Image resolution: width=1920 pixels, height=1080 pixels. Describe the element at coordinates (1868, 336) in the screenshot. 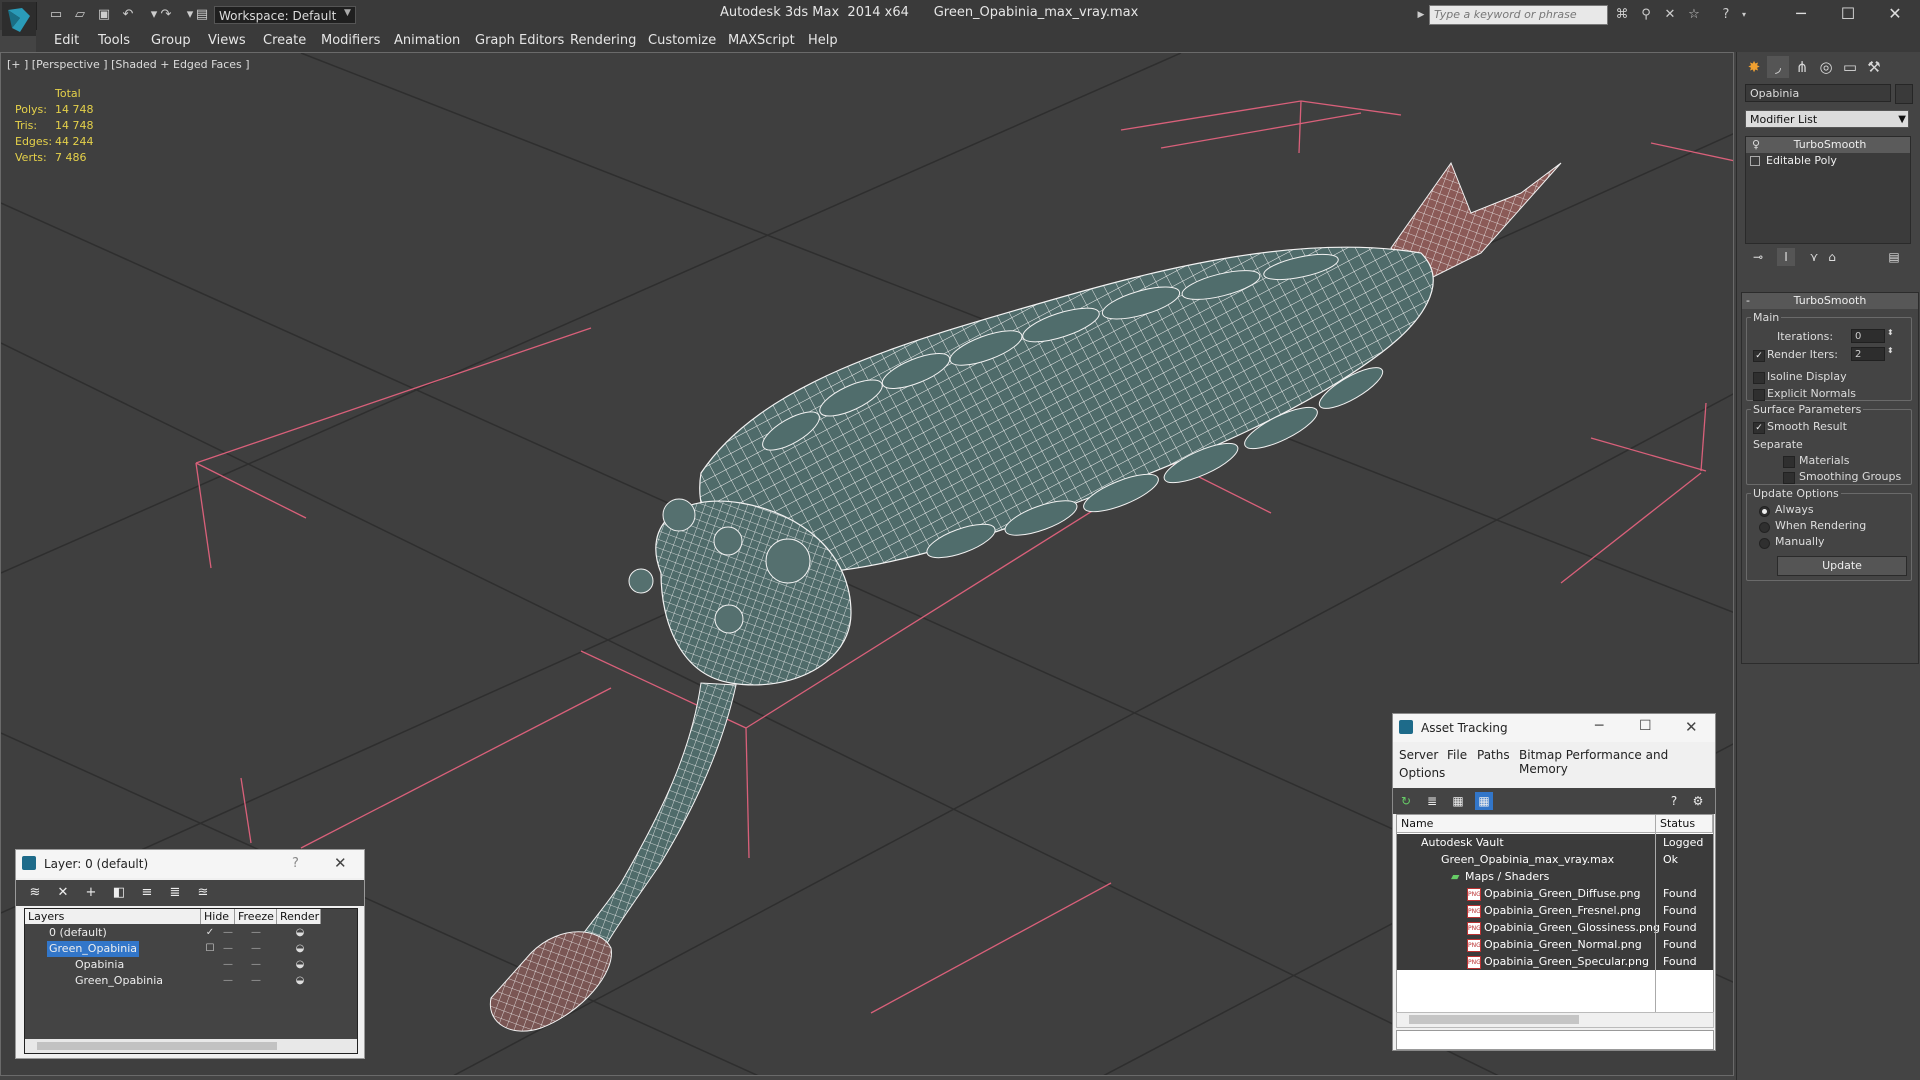

I see `iterations-spinner: 0` at that location.